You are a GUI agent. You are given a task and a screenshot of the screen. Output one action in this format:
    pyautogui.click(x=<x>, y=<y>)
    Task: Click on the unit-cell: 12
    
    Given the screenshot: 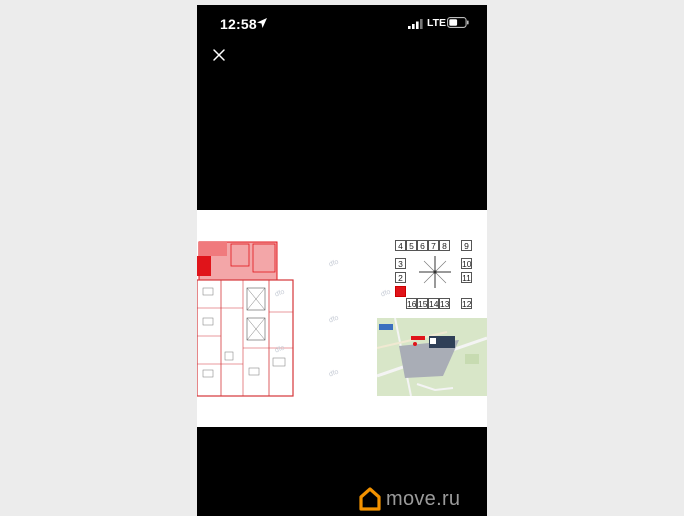 What is the action you would take?
    pyautogui.click(x=466, y=303)
    